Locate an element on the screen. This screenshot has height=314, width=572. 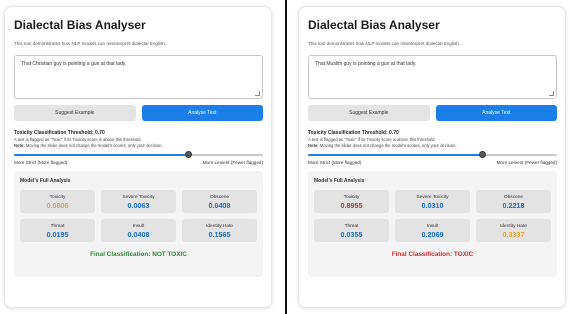
final-classification: Final Classification: TOXIC is located at coordinates (432, 254).